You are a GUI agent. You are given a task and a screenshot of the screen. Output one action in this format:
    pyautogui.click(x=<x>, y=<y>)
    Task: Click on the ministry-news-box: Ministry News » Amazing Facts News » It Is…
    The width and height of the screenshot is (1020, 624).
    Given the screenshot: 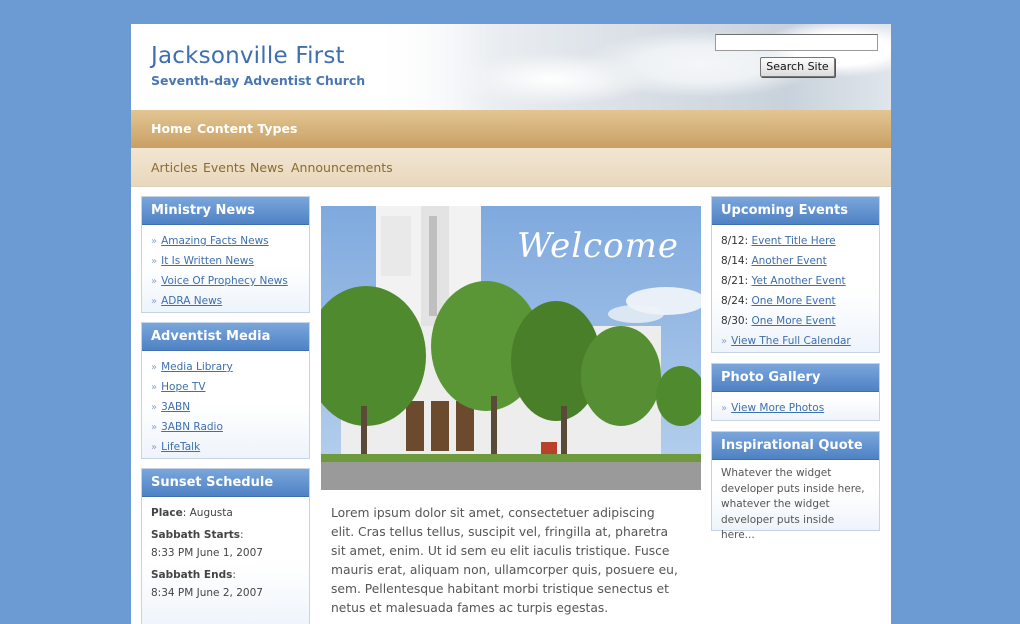 What is the action you would take?
    pyautogui.click(x=225, y=254)
    